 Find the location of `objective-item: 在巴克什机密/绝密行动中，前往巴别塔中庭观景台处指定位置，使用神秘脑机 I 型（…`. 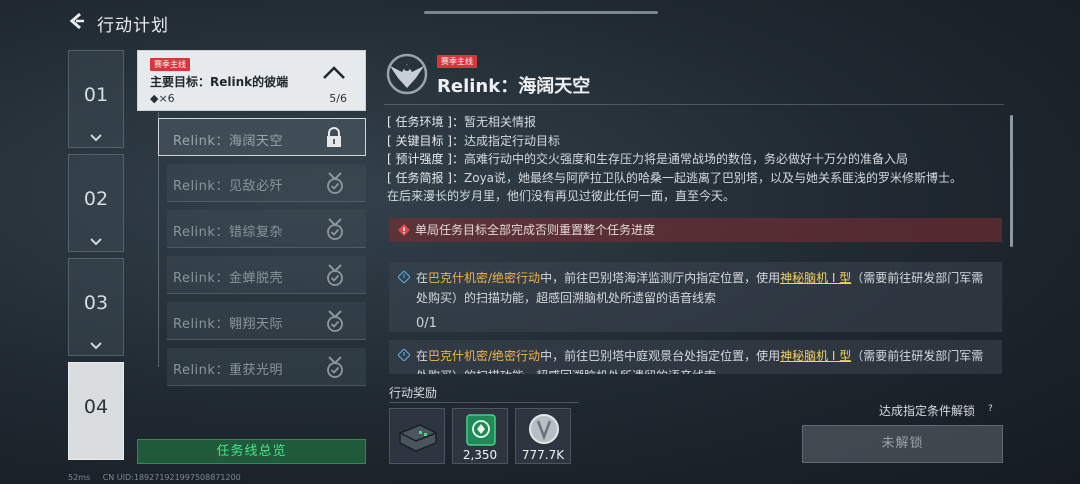

objective-item: 在巴克什机密/绝密行动中，前往巴别塔中庭观景台处指定位置，使用神秘脑机 I 型（… is located at coordinates (695, 357).